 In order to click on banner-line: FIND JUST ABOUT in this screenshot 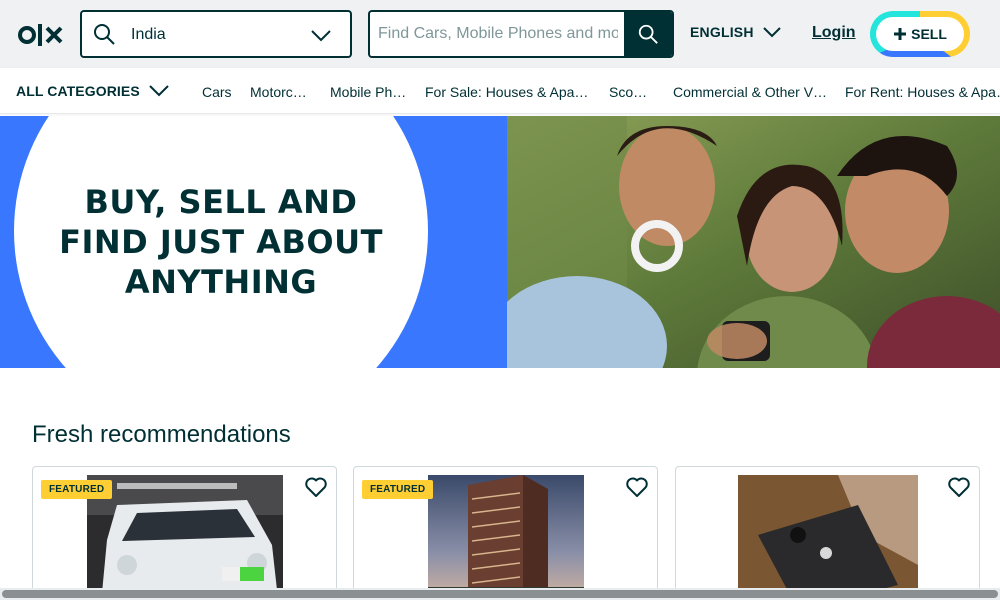, I will do `click(221, 242)`.